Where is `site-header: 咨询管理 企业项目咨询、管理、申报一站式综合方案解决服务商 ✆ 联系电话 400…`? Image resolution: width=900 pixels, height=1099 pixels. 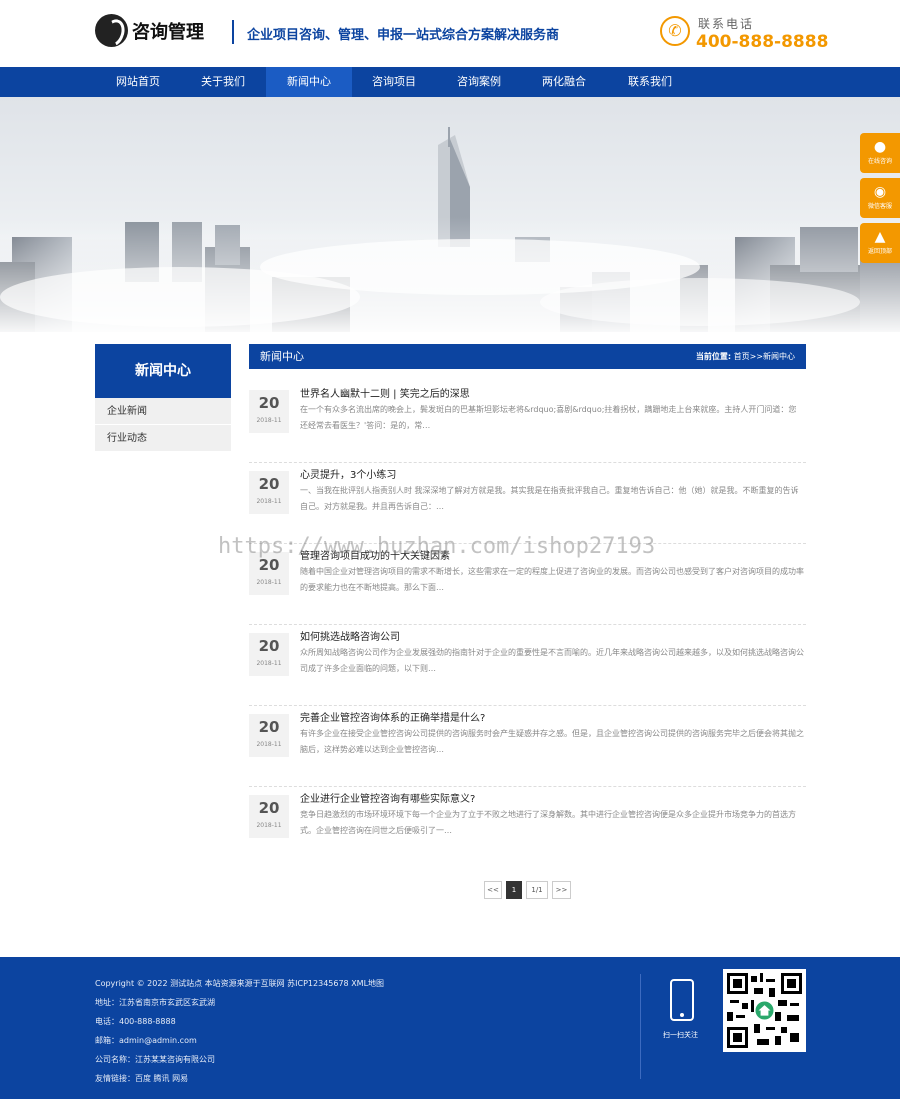 site-header: 咨询管理 企业项目咨询、管理、申报一站式综合方案解决服务商 ✆ 联系电话 400… is located at coordinates (450, 33).